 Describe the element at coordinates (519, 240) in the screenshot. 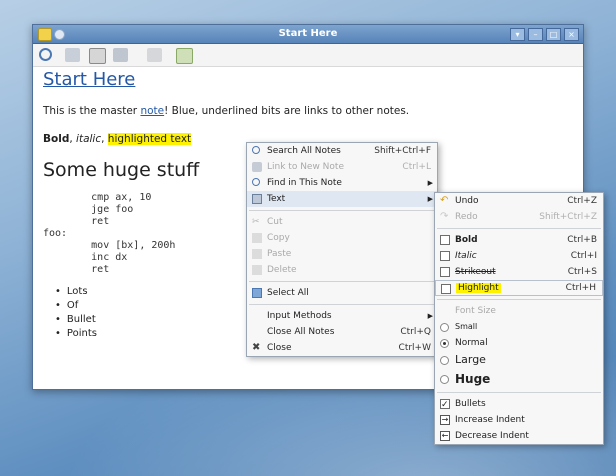

I see `menu-item-bold: Bold Ctrl+B` at that location.